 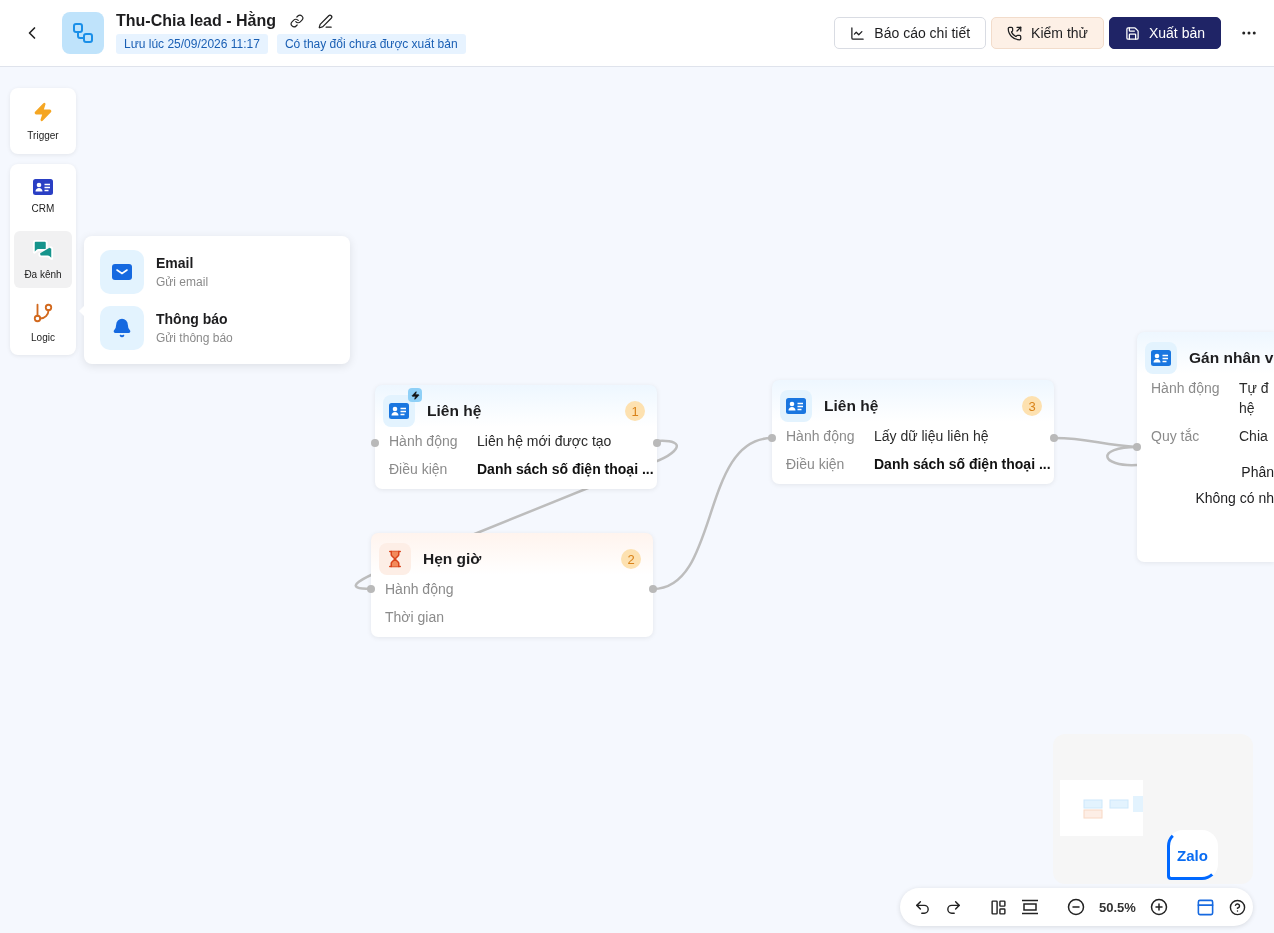 I want to click on field-label: Quy tắc, so click(x=1176, y=436).